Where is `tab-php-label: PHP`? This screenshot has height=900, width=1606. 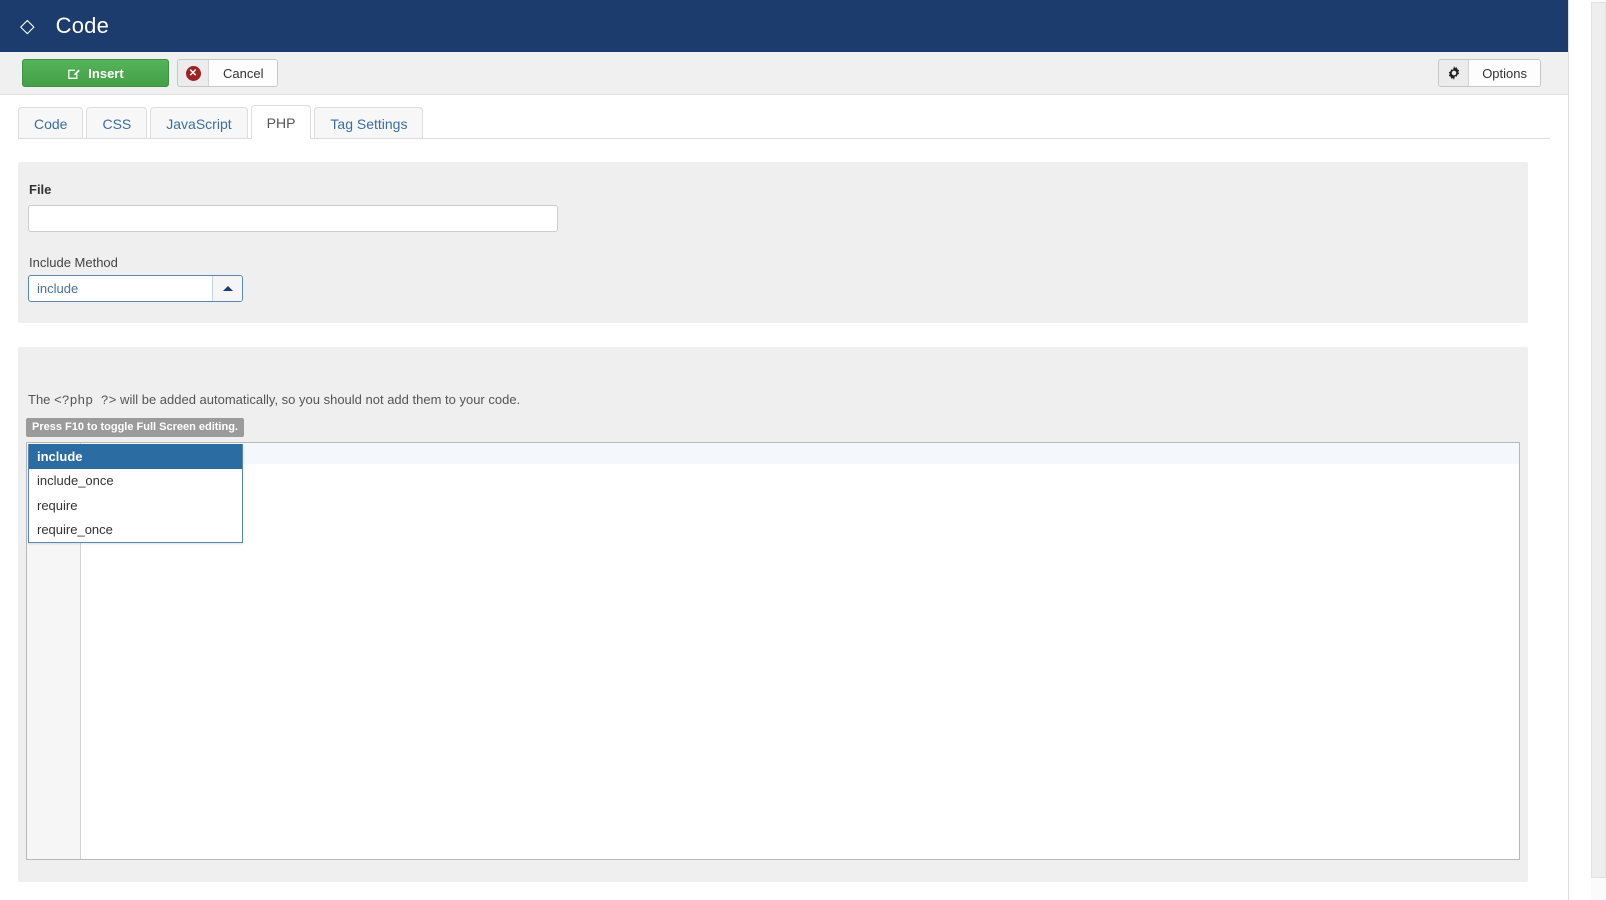 tab-php-label: PHP is located at coordinates (281, 122).